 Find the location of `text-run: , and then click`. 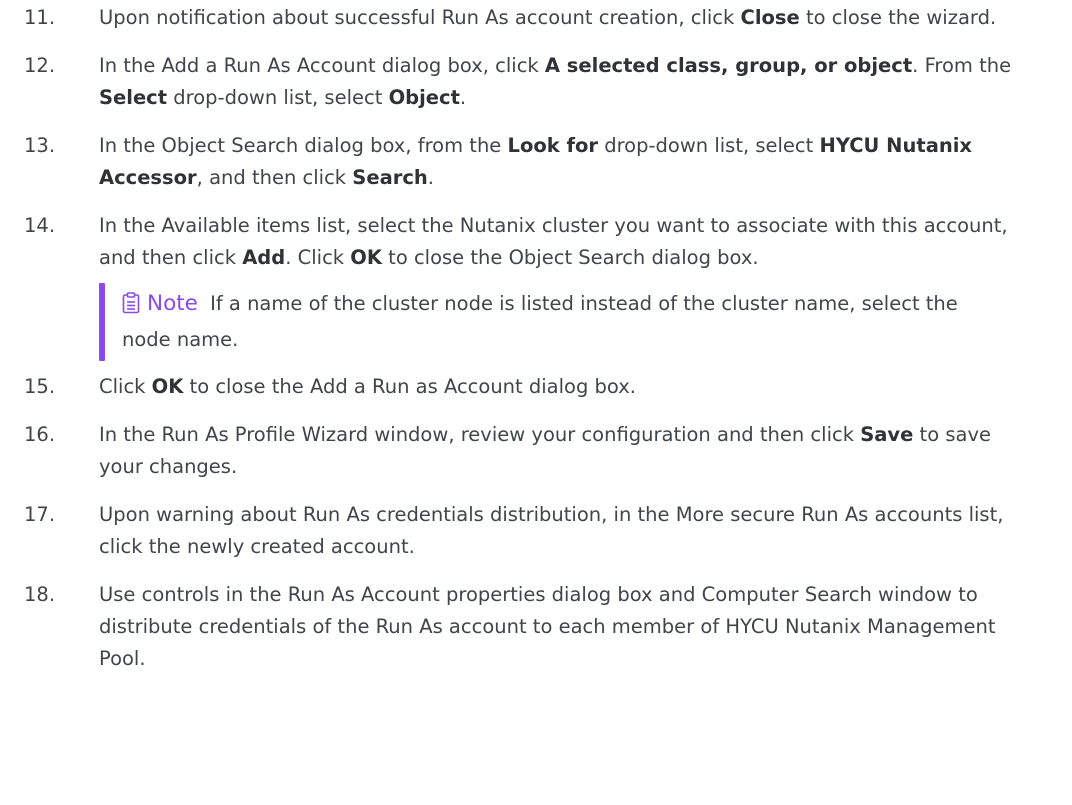

text-run: , and then click is located at coordinates (274, 177).